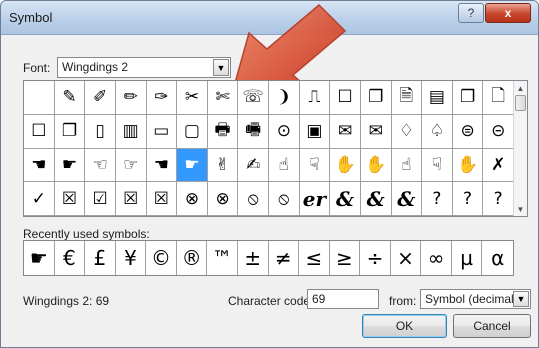 Image resolution: width=539 pixels, height=348 pixels. What do you see at coordinates (407, 98) in the screenshot?
I see `symbol-cell: 🗎` at bounding box center [407, 98].